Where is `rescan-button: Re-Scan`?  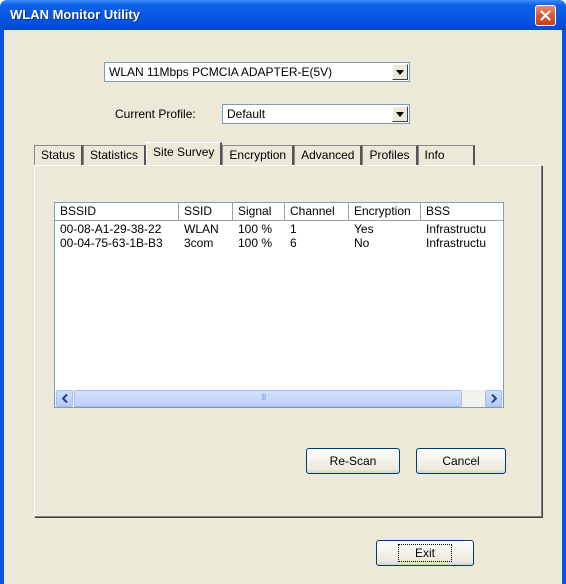 rescan-button: Re-Scan is located at coordinates (353, 461).